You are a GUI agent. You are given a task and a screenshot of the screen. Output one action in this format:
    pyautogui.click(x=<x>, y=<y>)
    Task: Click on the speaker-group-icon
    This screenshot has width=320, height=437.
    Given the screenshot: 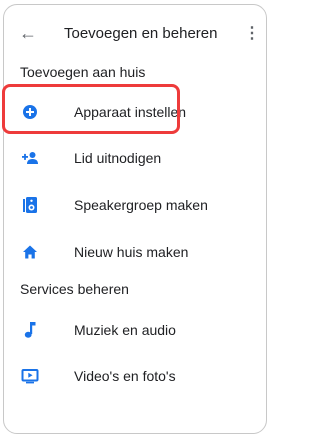 What is the action you would take?
    pyautogui.click(x=30, y=205)
    